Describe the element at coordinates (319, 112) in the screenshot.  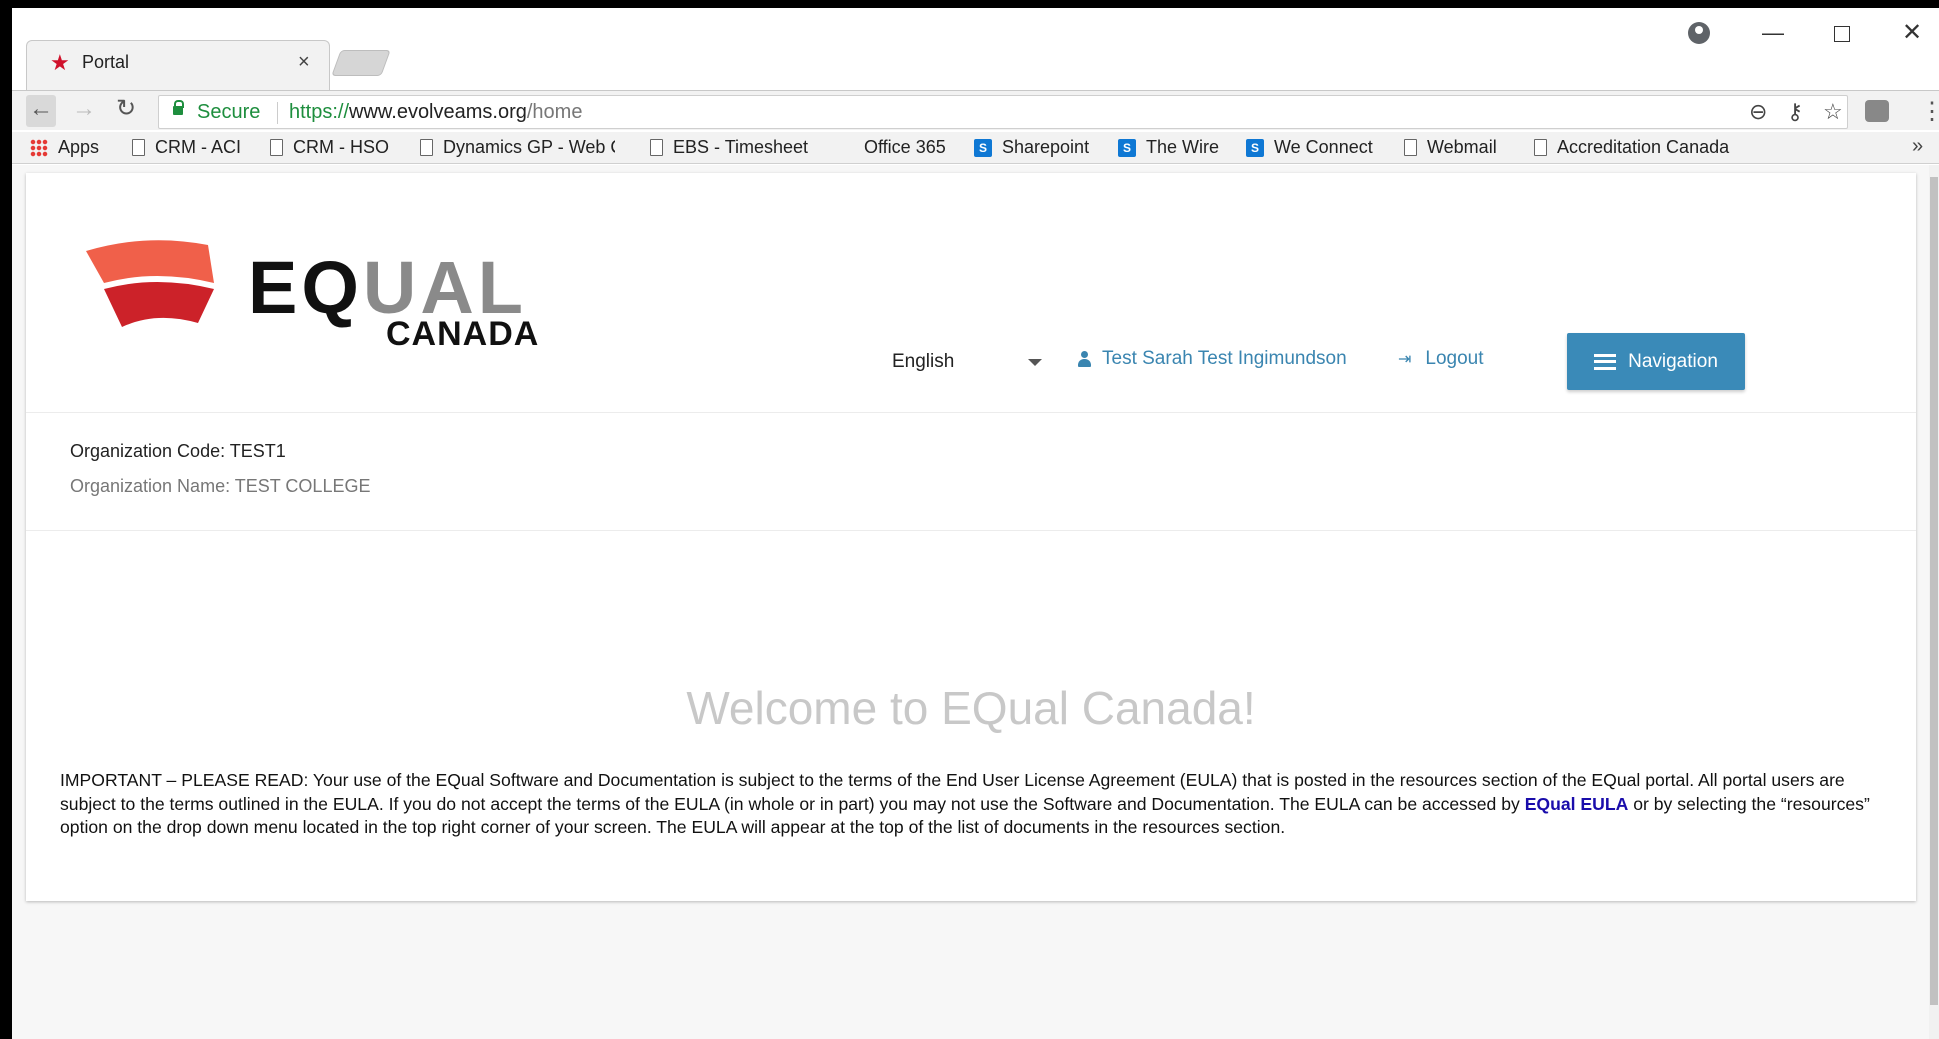
I see `url-scheme: https://` at that location.